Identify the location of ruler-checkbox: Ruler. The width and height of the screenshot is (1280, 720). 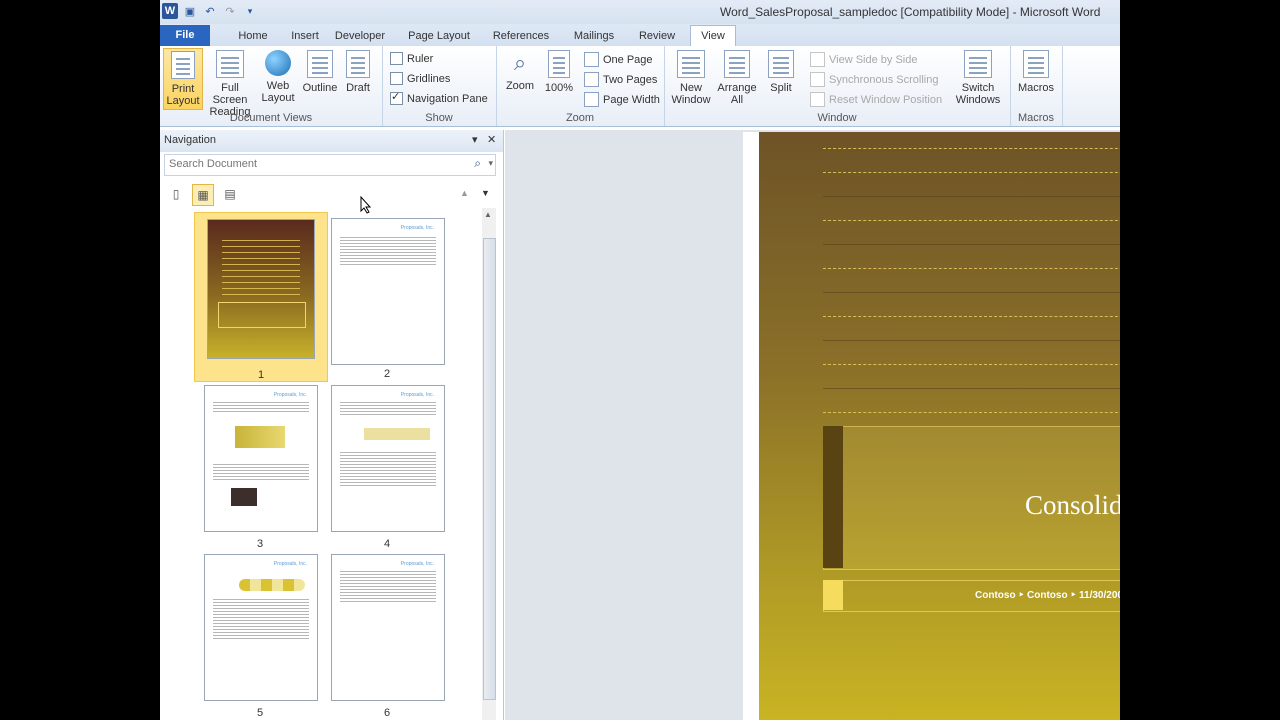
(411, 58).